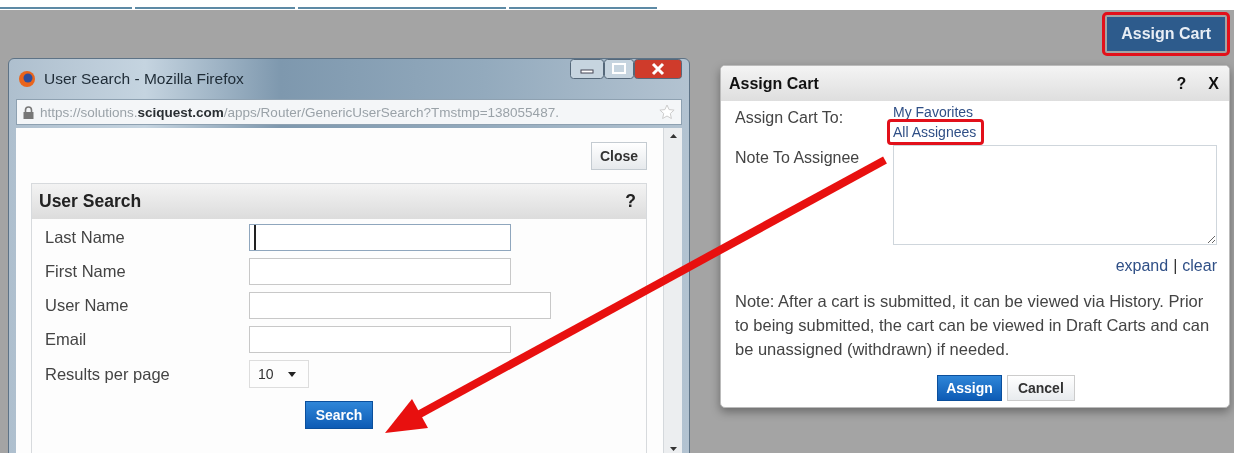 This screenshot has width=1234, height=453. Describe the element at coordinates (774, 83) in the screenshot. I see `dialog-title: Assign Cart` at that location.